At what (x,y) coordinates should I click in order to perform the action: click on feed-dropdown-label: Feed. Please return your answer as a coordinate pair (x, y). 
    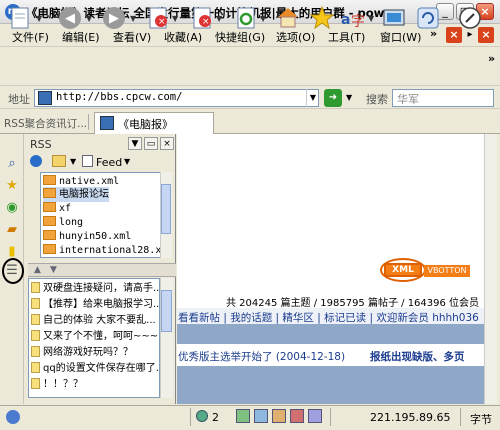
    Looking at the image, I should click on (109, 162).